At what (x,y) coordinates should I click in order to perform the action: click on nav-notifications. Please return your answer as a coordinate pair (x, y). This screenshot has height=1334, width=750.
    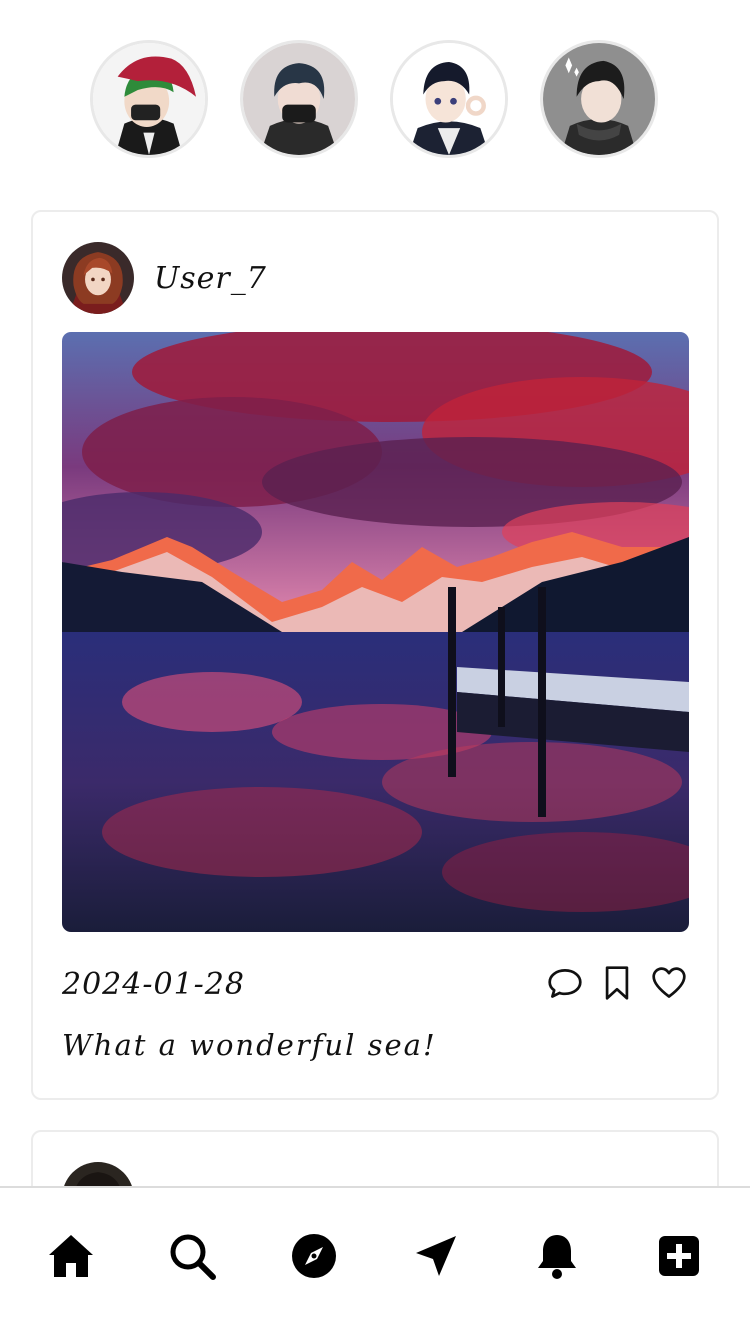
    Looking at the image, I should click on (557, 1256).